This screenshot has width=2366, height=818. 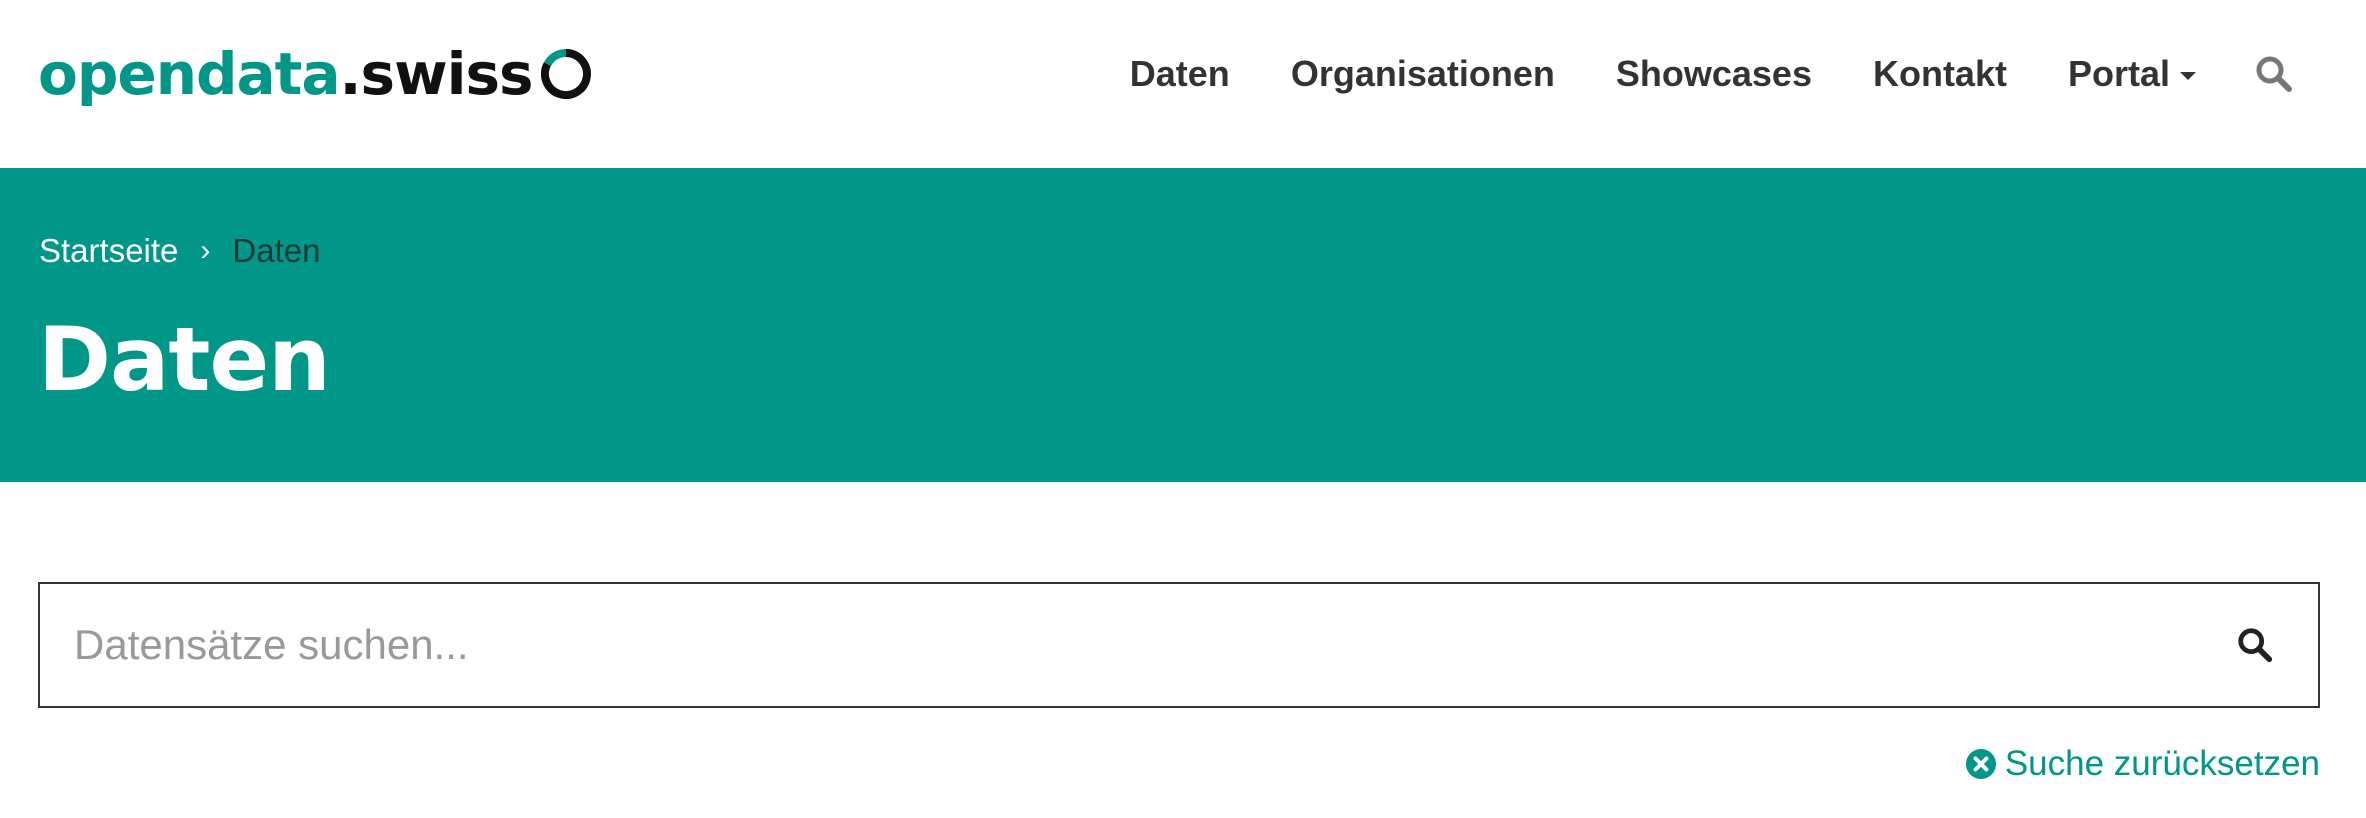 I want to click on dataset-search-button, so click(x=2255, y=645).